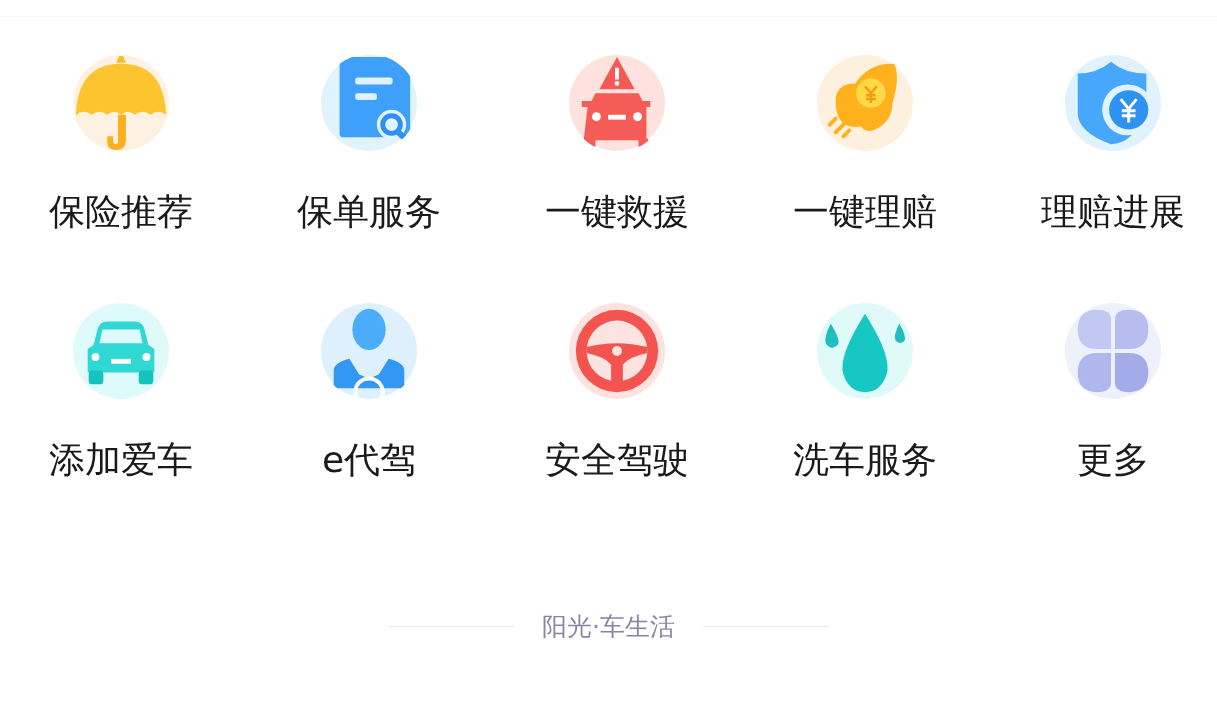 The image size is (1217, 720). What do you see at coordinates (1113, 103) in the screenshot?
I see `shield-coin-icon` at bounding box center [1113, 103].